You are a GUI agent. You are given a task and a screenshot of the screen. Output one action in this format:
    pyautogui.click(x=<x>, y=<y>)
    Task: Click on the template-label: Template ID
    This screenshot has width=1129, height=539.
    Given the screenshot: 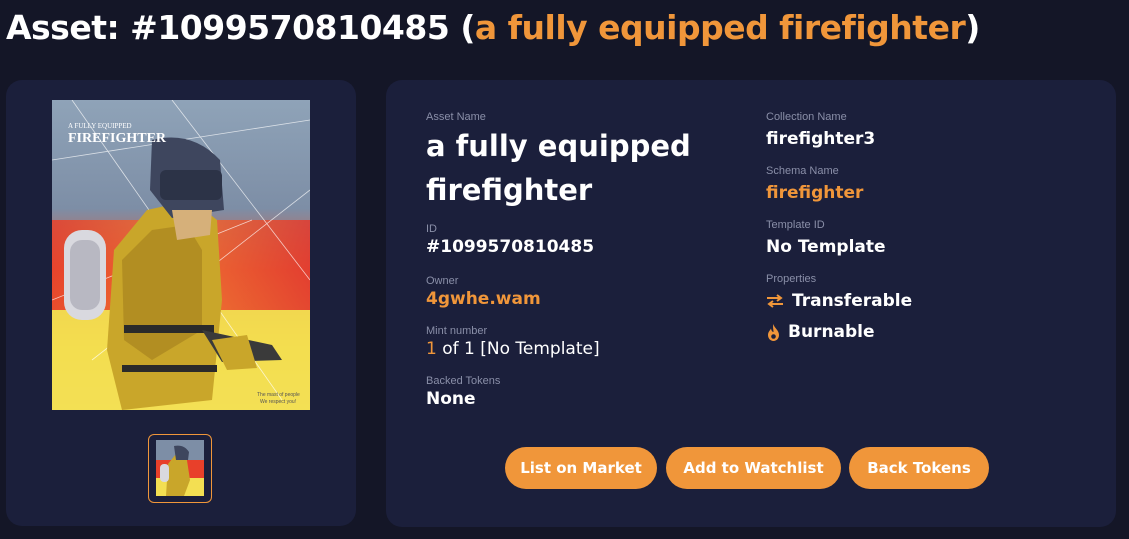 What is the action you would take?
    pyautogui.click(x=795, y=225)
    